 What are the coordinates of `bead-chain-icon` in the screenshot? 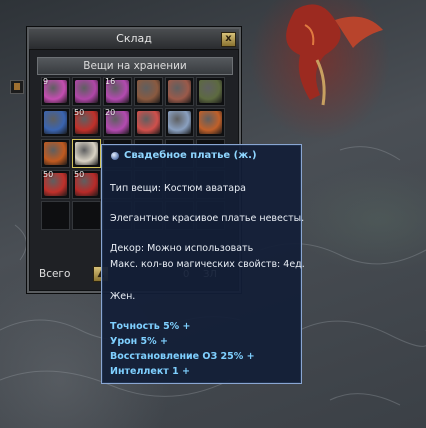 It's located at (148, 91).